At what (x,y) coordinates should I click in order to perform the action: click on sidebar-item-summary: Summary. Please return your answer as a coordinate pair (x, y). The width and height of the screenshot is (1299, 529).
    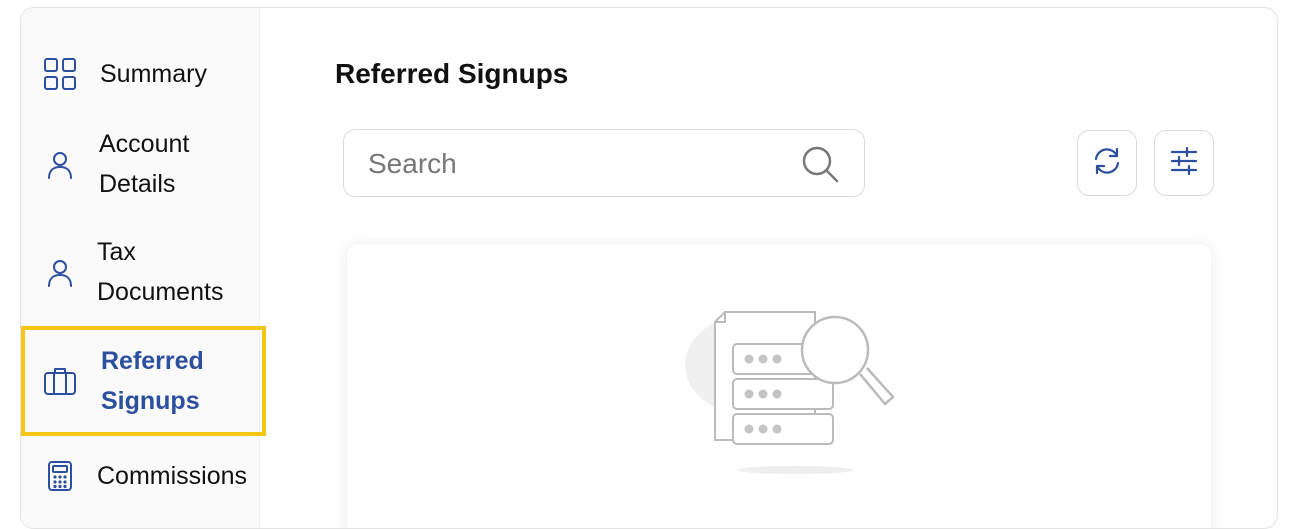
    Looking at the image, I should click on (140, 74).